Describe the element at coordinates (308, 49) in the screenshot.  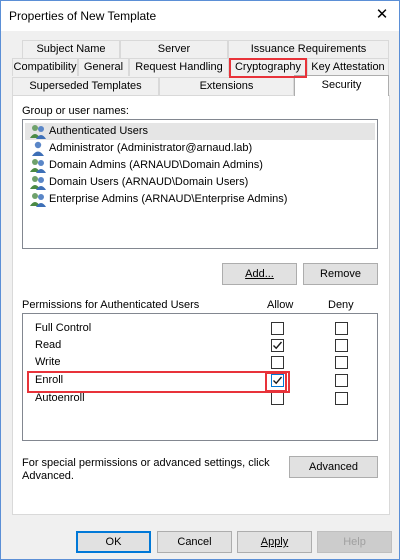
I see `tab-issuance-requirements: Issuance Requirements` at that location.